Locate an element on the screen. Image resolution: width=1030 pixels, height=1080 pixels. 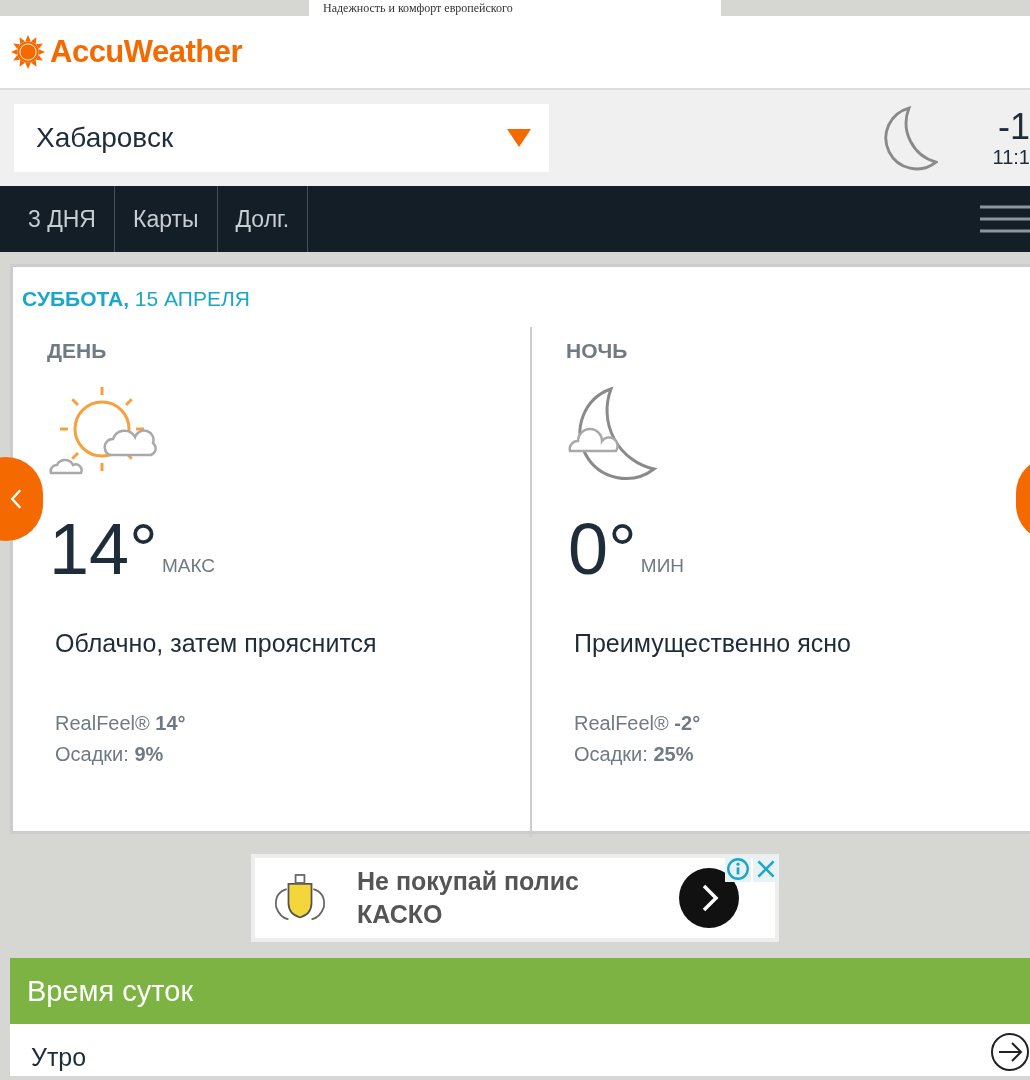
ad-banner: Не покупай полис КАСКО is located at coordinates (515, 898).